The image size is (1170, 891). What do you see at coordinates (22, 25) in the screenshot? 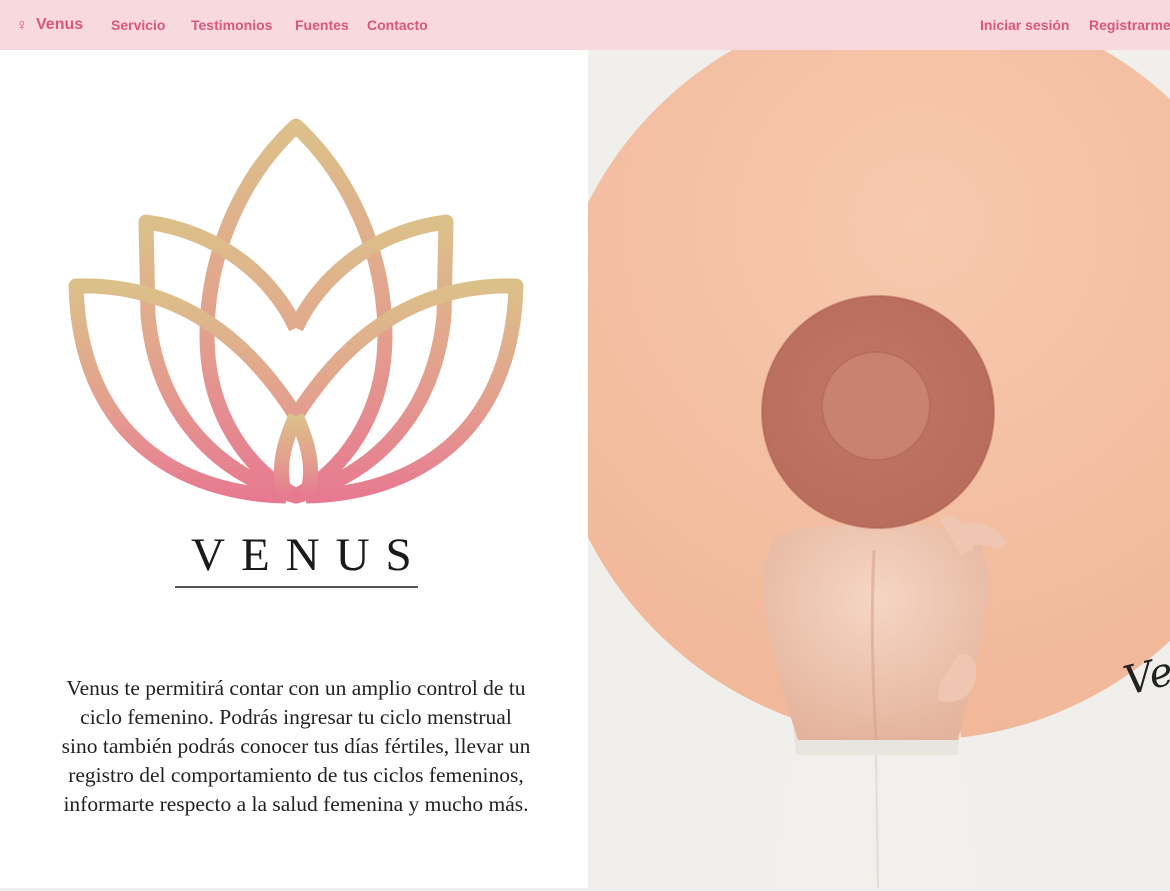
I see `venus-symbol-icon: ♀` at bounding box center [22, 25].